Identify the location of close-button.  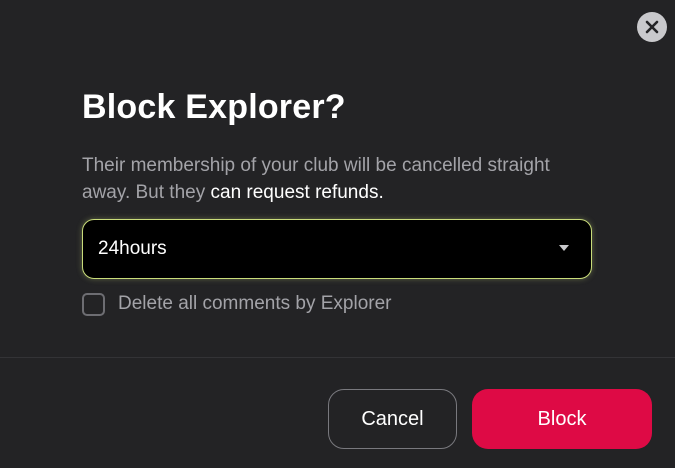
(652, 27).